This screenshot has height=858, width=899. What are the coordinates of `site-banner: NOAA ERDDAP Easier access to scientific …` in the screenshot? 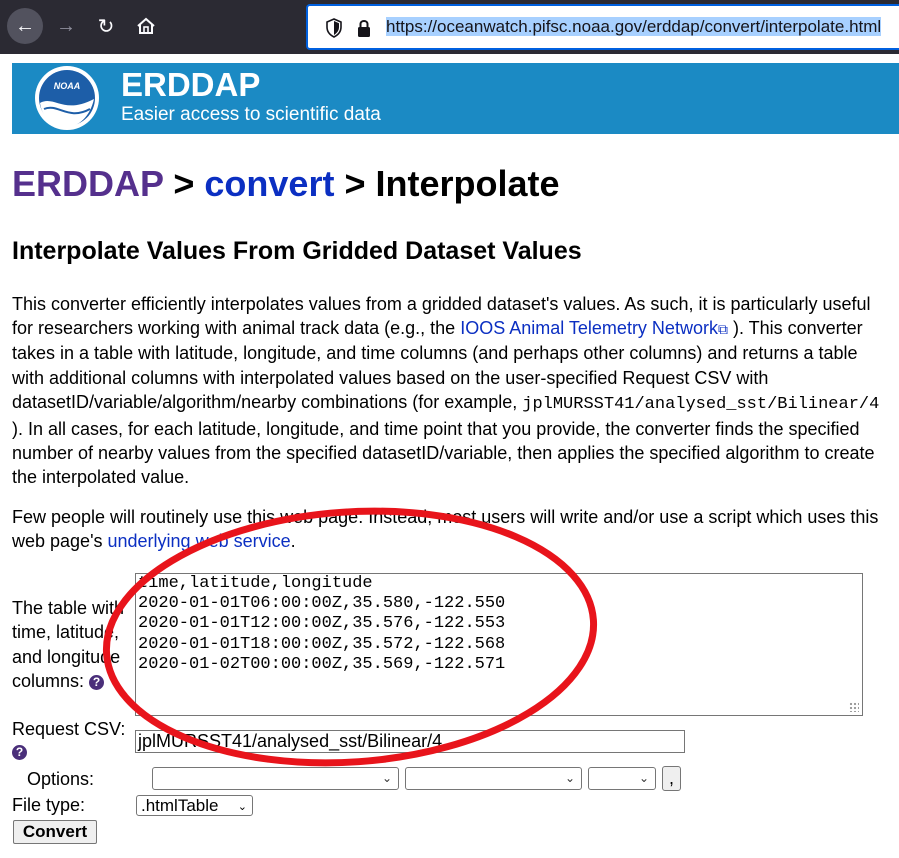 It's located at (455, 98).